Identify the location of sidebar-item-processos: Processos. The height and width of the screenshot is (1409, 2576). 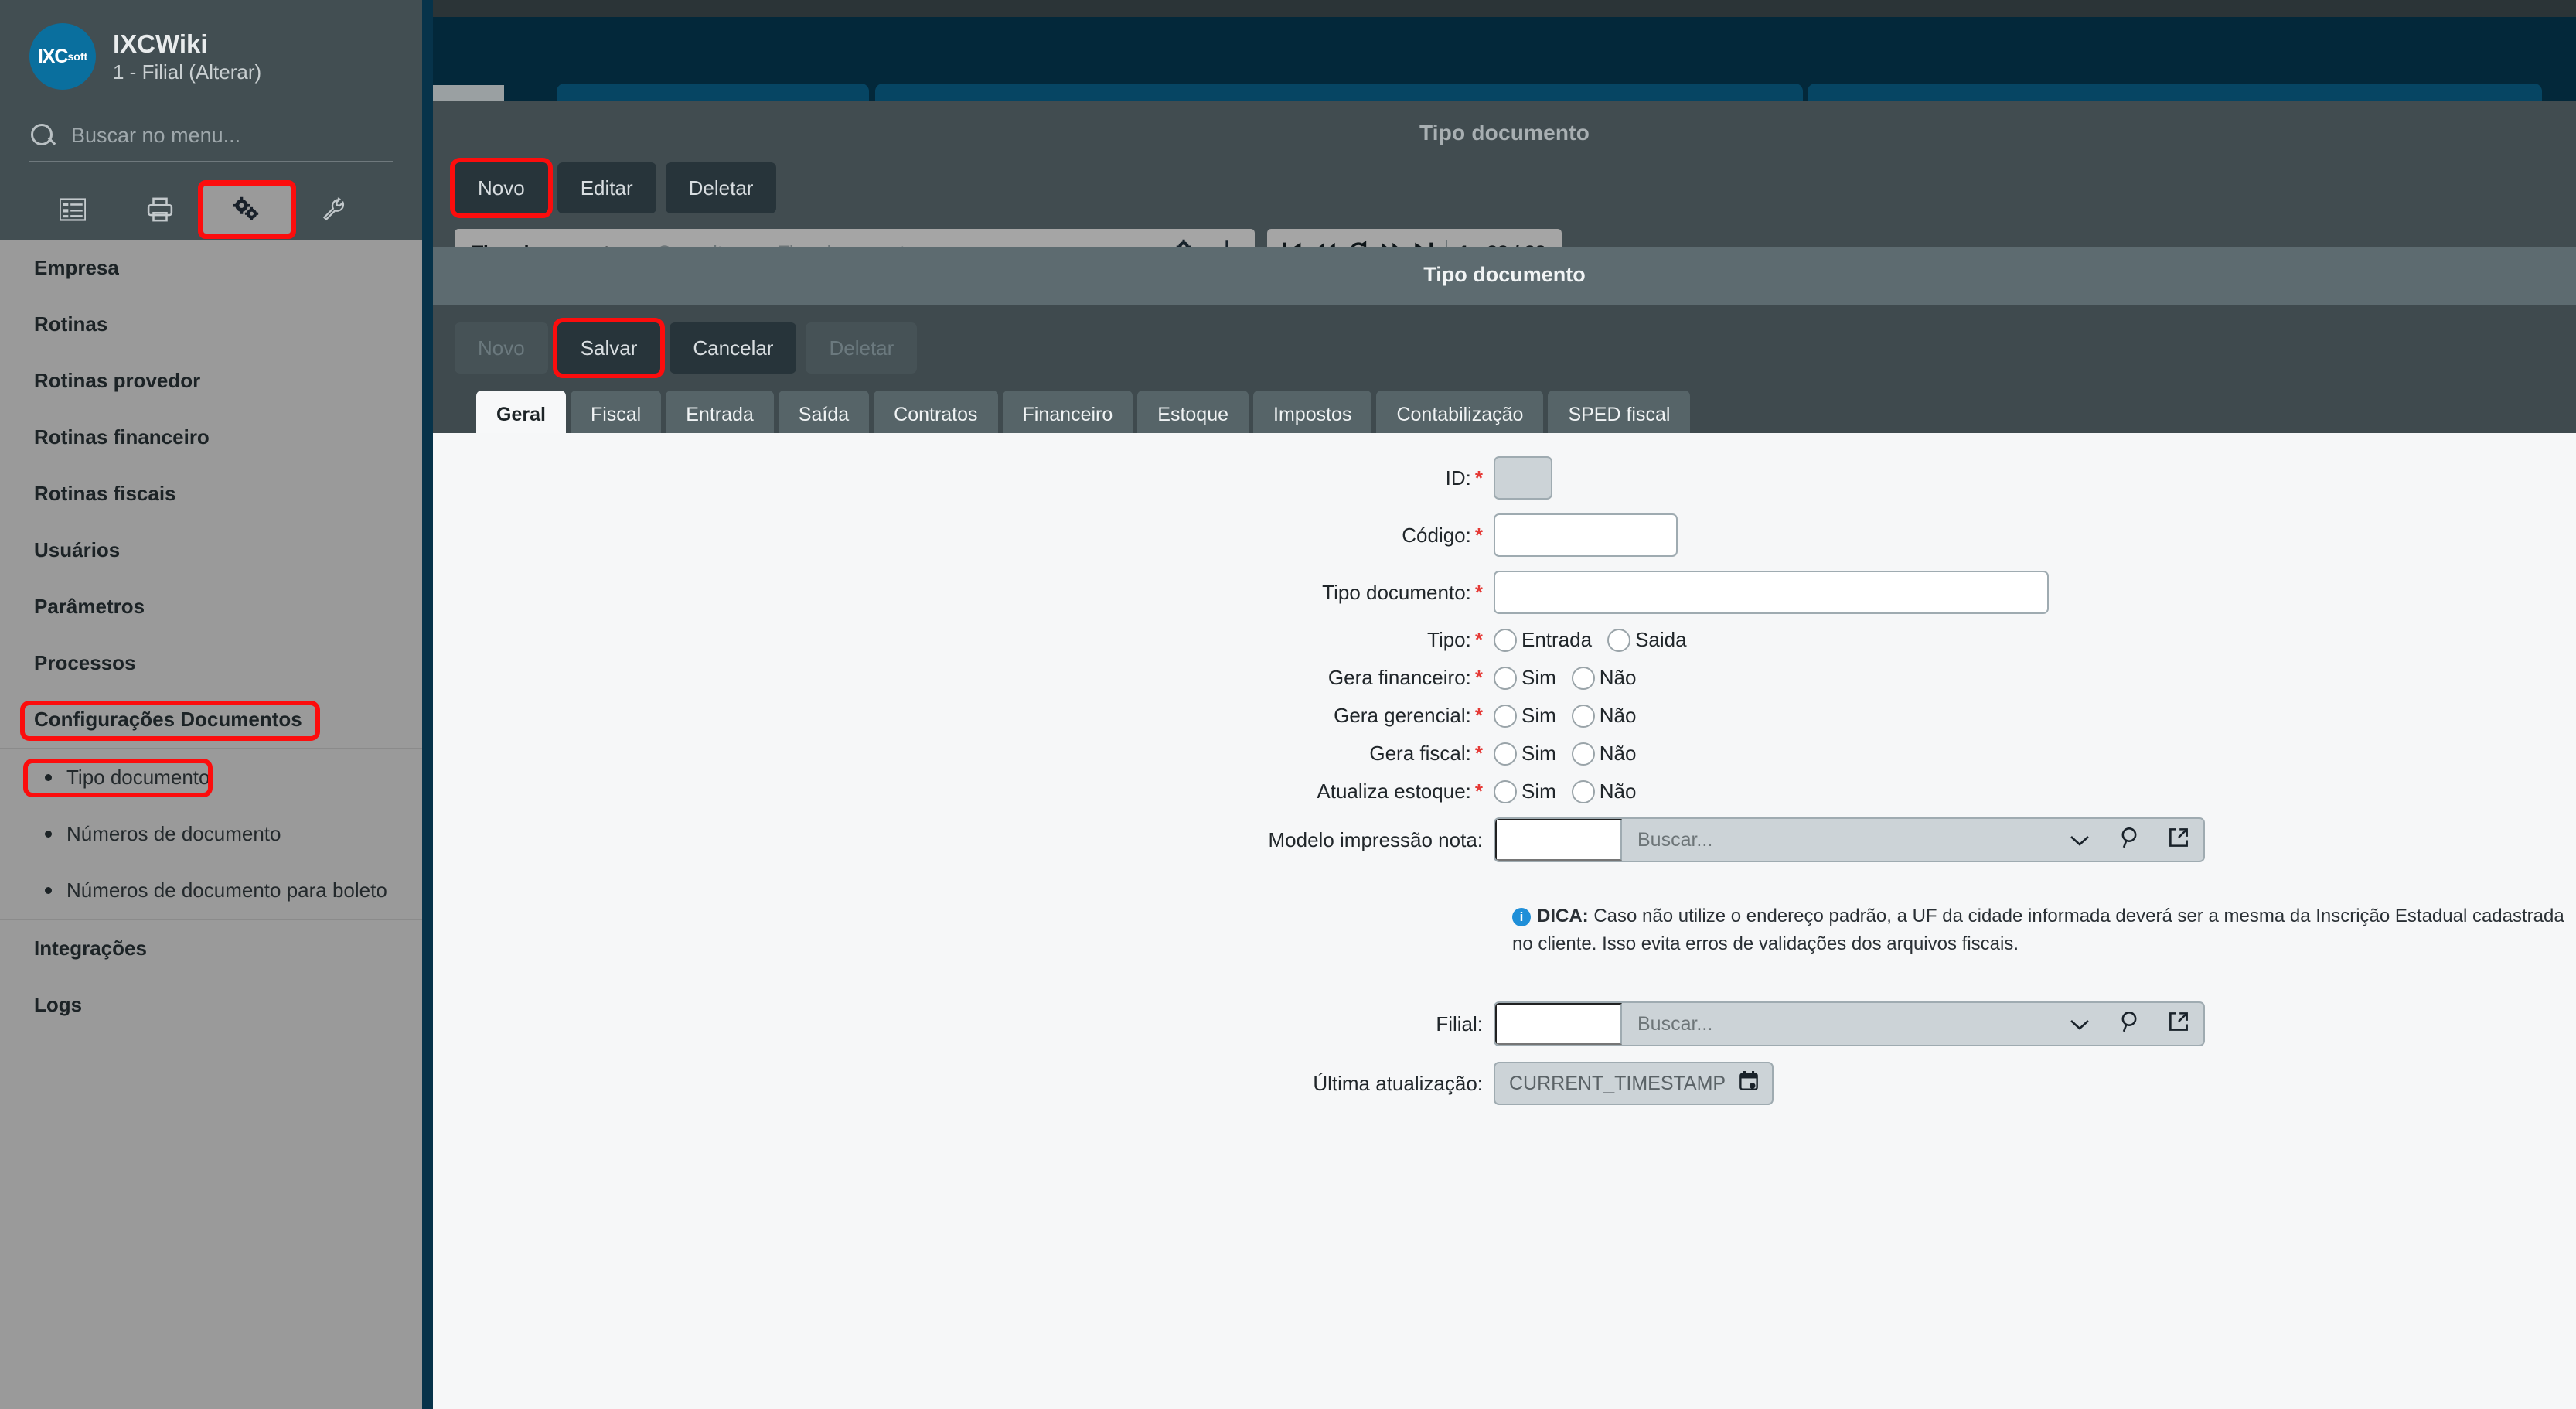
(211, 663).